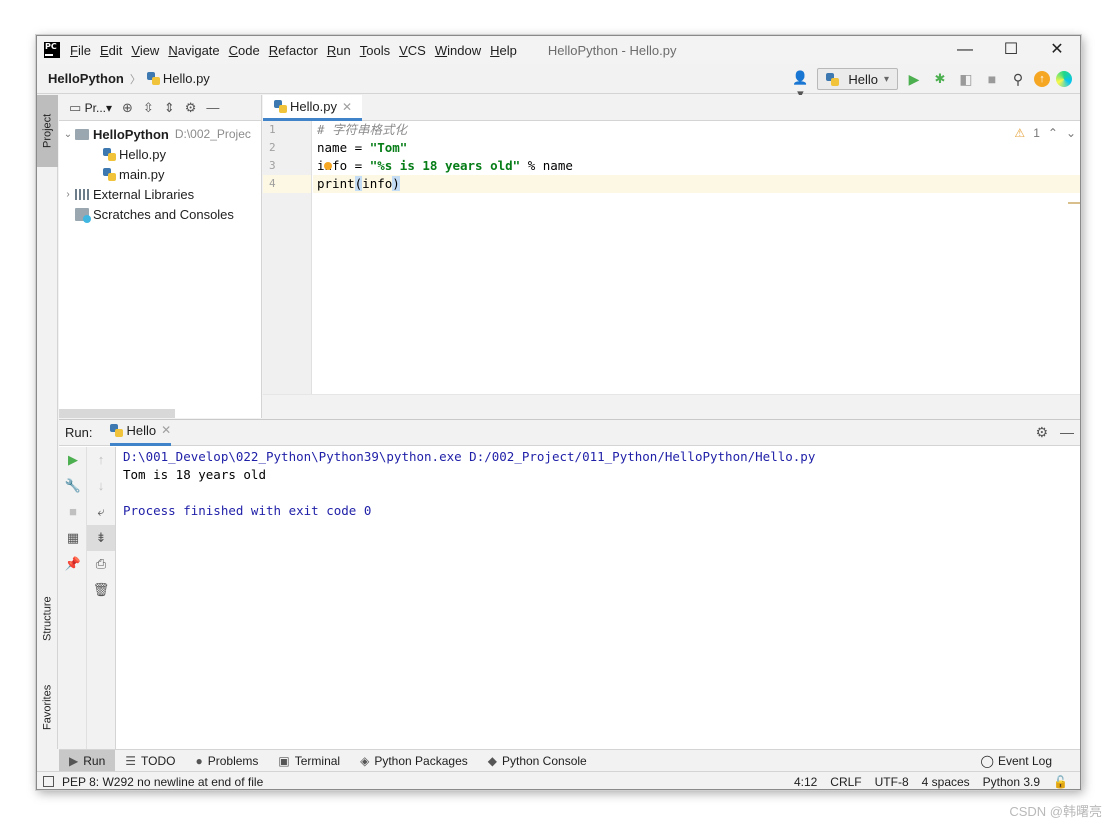 Image resolution: width=1116 pixels, height=826 pixels. Describe the element at coordinates (101, 564) in the screenshot. I see `print-icon: ⎙` at that location.